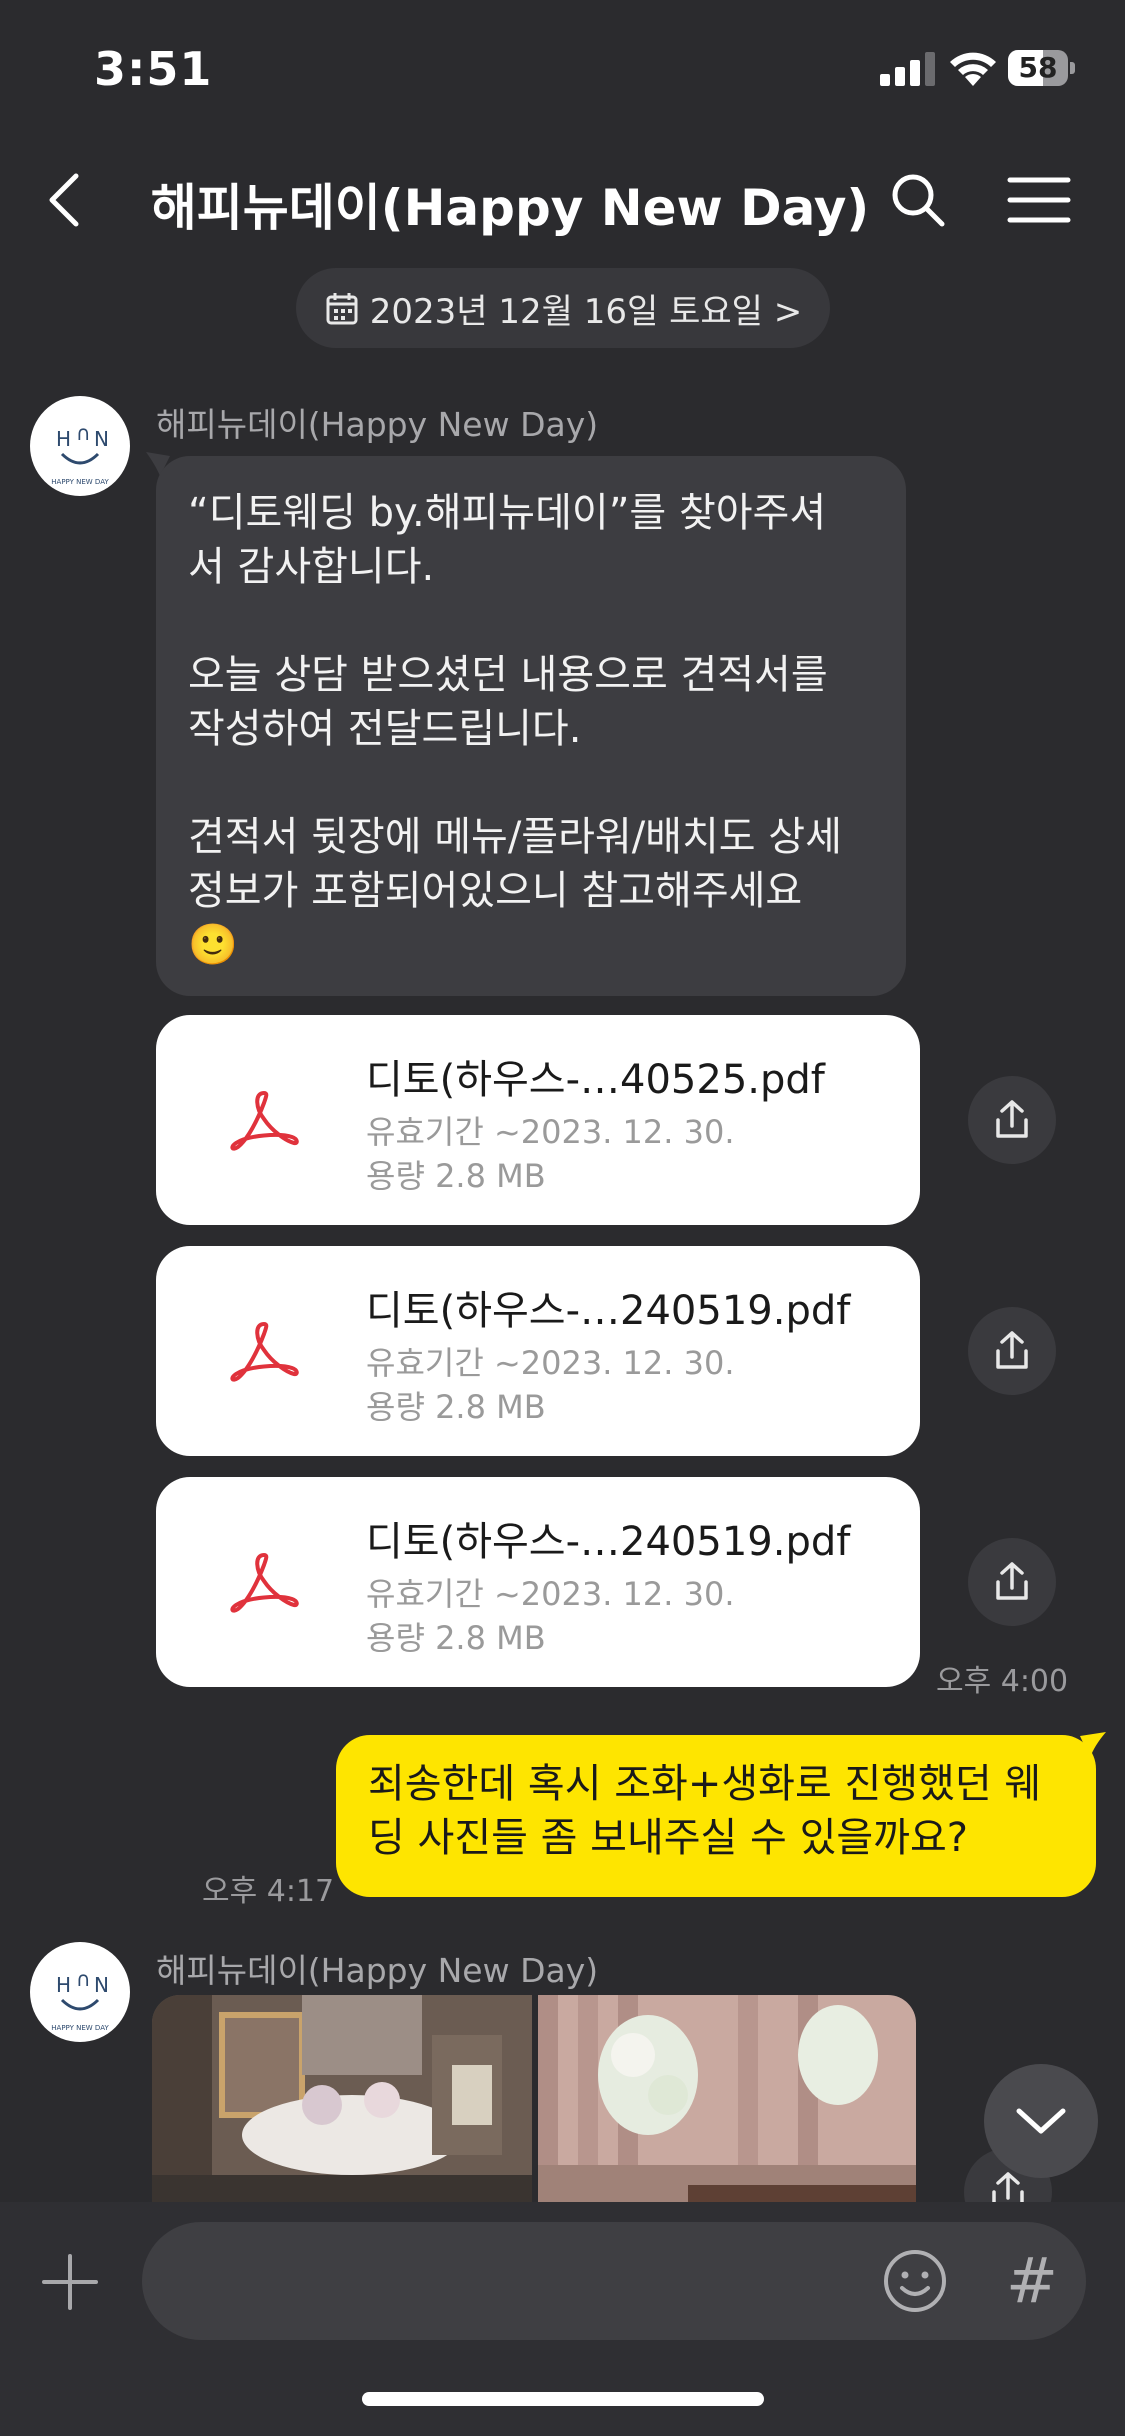 Image resolution: width=1125 pixels, height=2436 pixels. What do you see at coordinates (907, 69) in the screenshot?
I see `signal-icon` at bounding box center [907, 69].